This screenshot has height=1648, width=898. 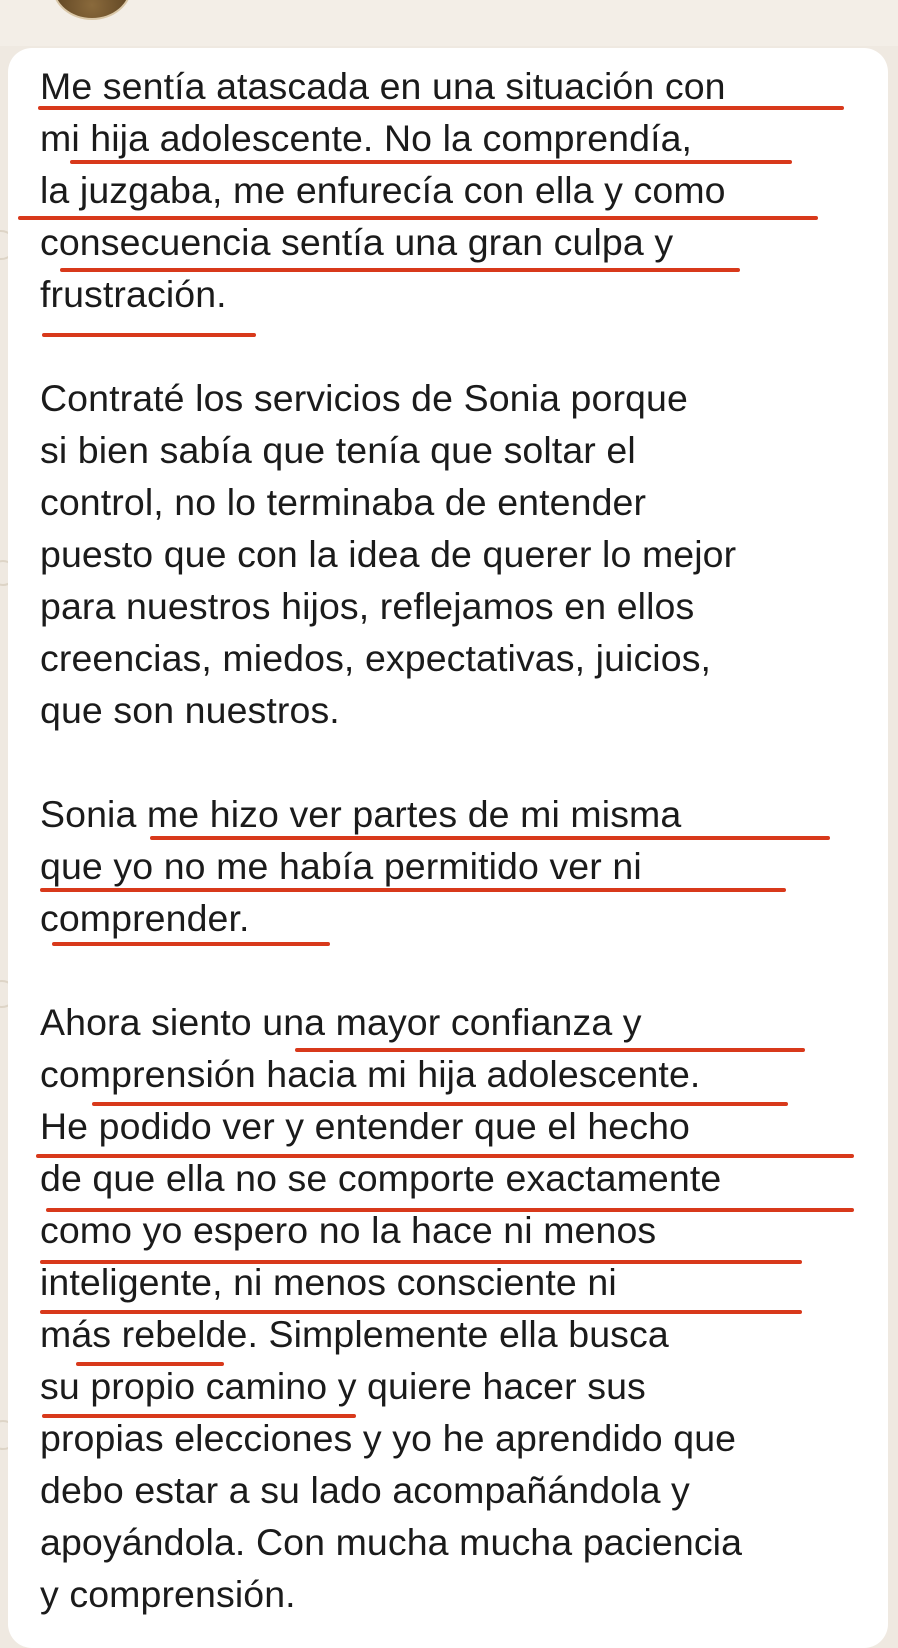 What do you see at coordinates (361, 814) in the screenshot?
I see `message-line: Sonia me hizo ver partes de mi misma` at bounding box center [361, 814].